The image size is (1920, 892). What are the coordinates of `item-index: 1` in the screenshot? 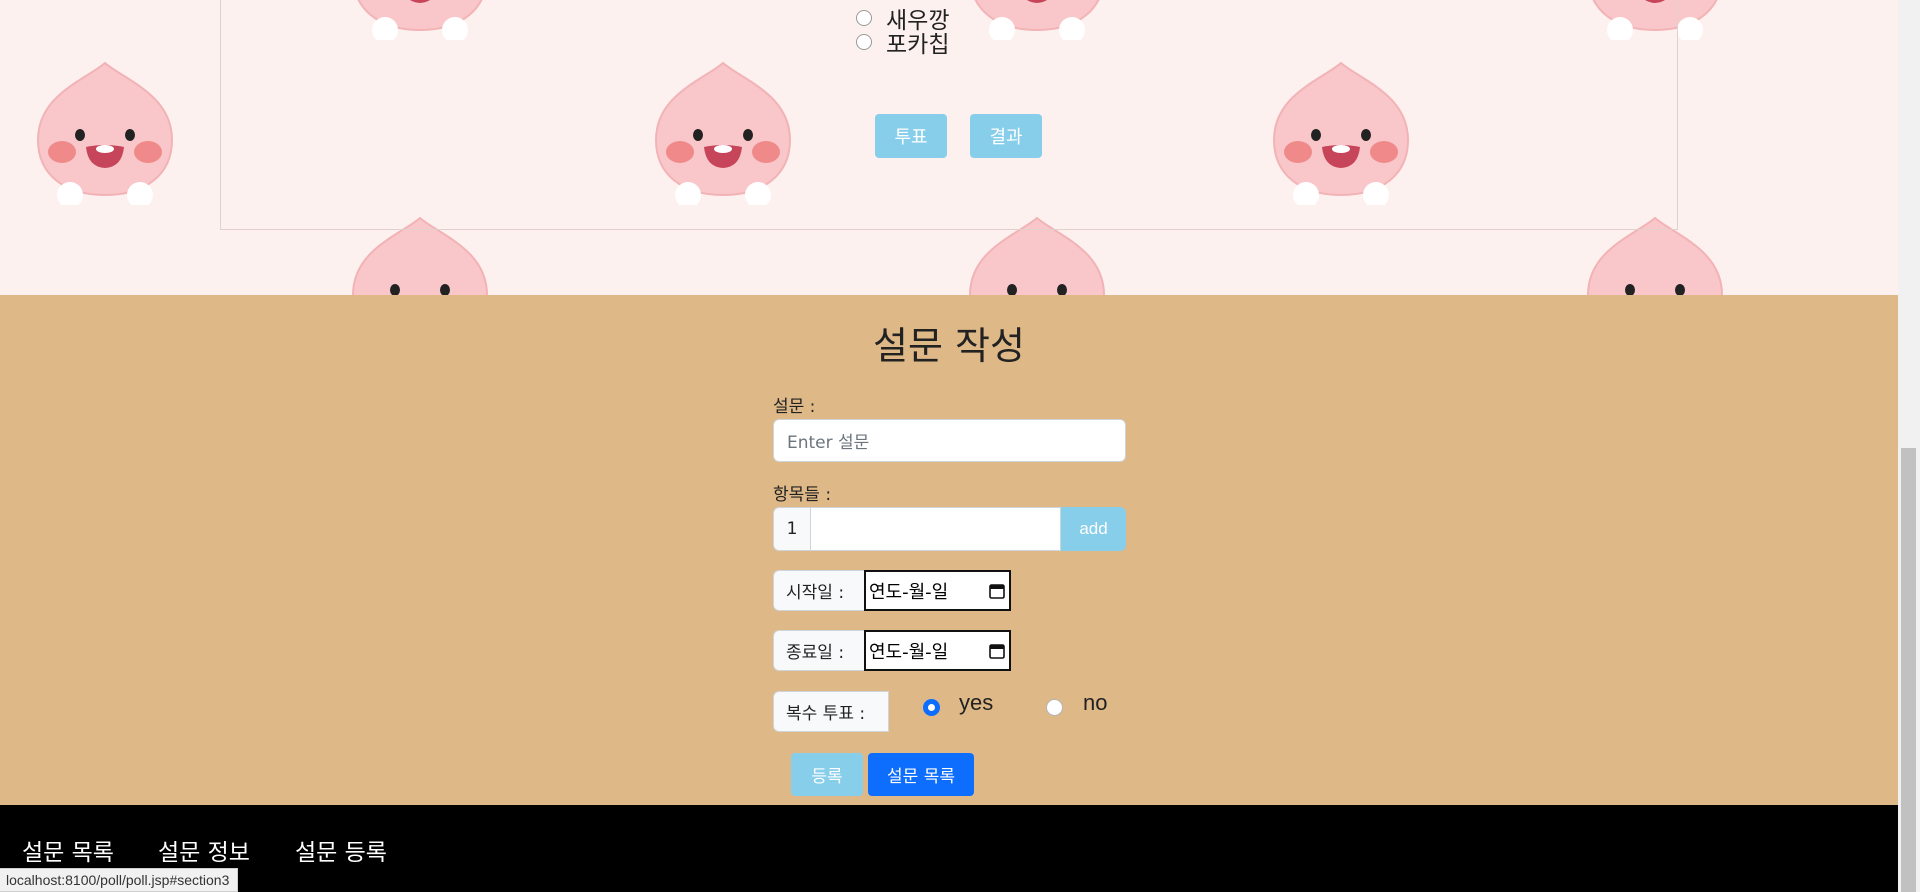 It's located at (792, 529).